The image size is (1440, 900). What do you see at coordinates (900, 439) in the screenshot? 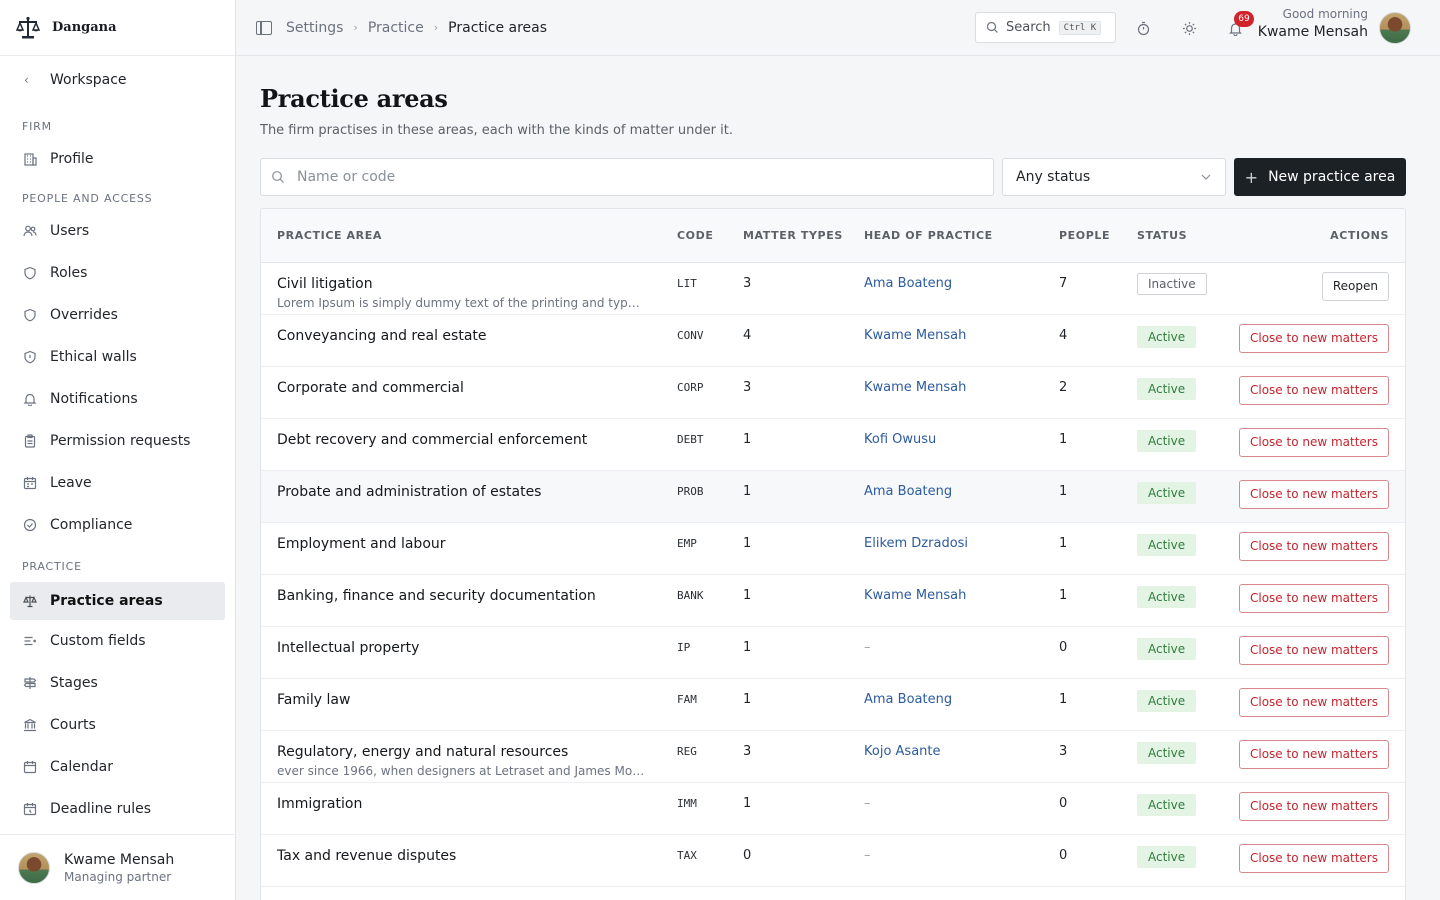
I see `head-of-practice-link: Kofi Owusu` at bounding box center [900, 439].